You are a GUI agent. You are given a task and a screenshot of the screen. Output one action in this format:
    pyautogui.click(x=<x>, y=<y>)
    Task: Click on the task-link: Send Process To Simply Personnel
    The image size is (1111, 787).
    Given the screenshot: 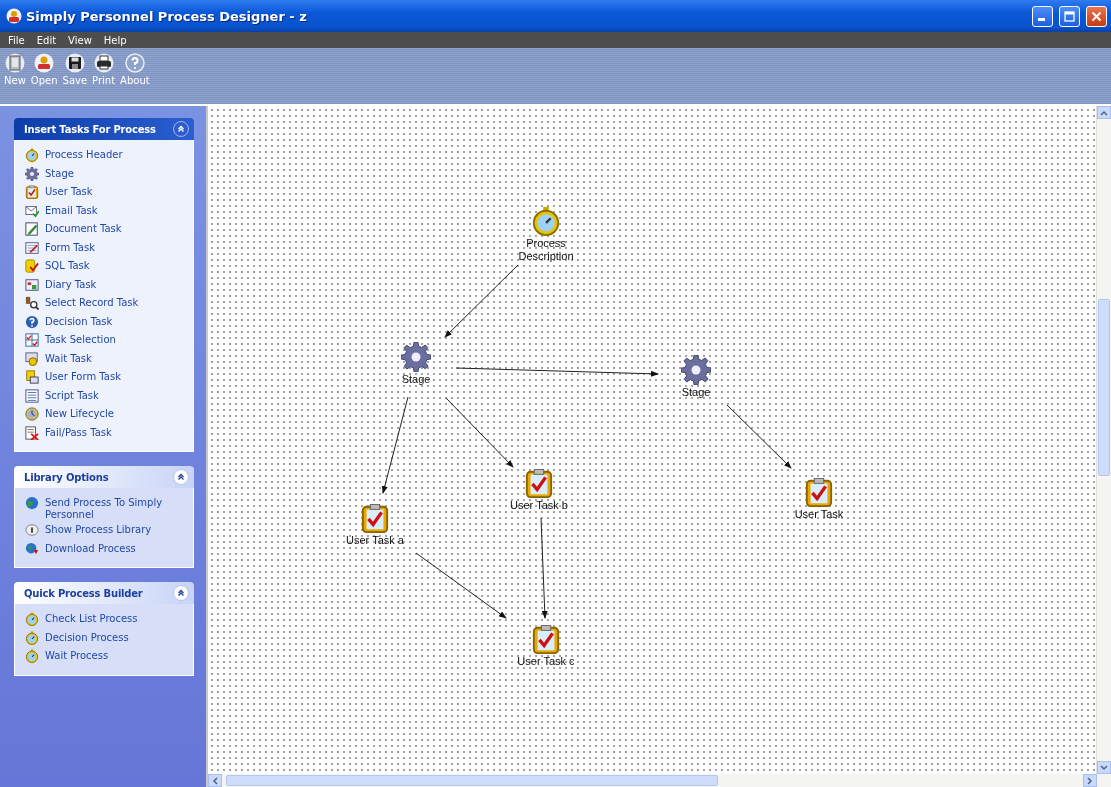 What is the action you would take?
    pyautogui.click(x=106, y=508)
    